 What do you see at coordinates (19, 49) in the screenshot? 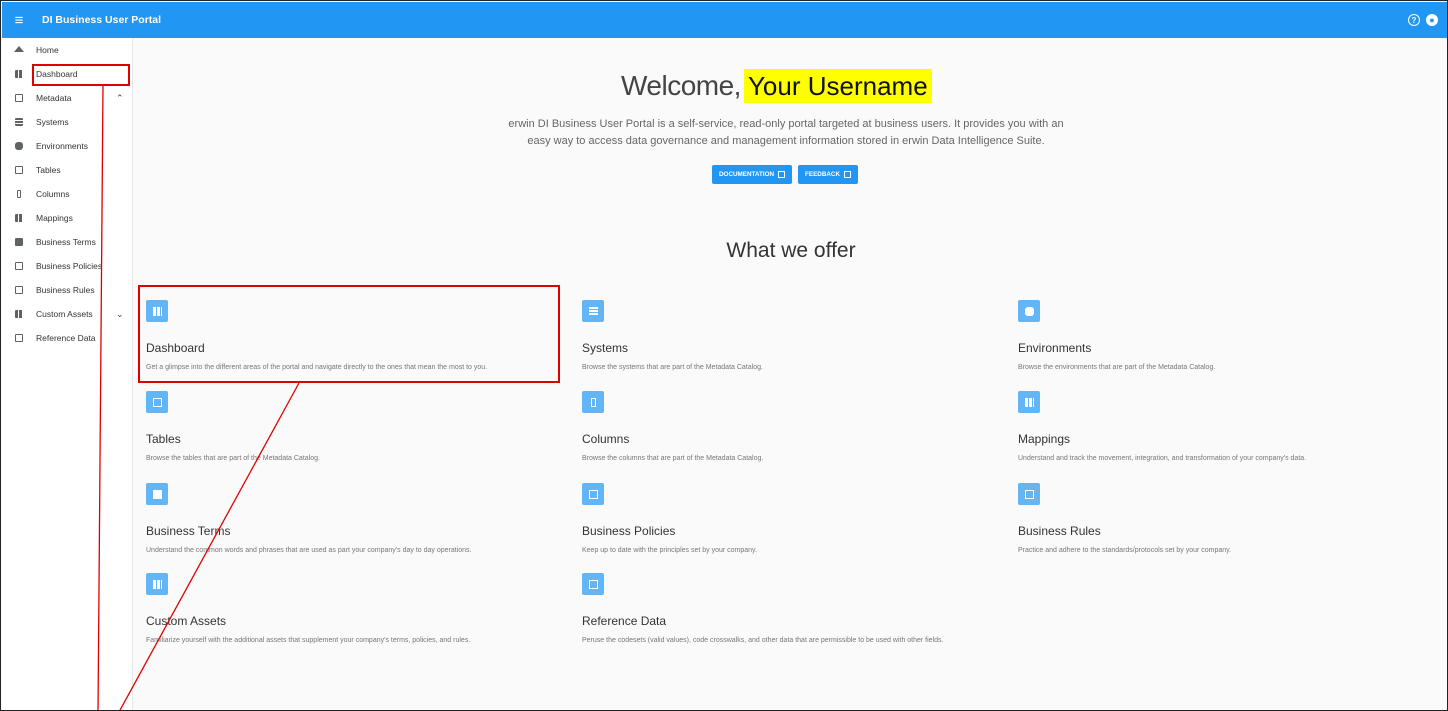
I see `home-icon` at bounding box center [19, 49].